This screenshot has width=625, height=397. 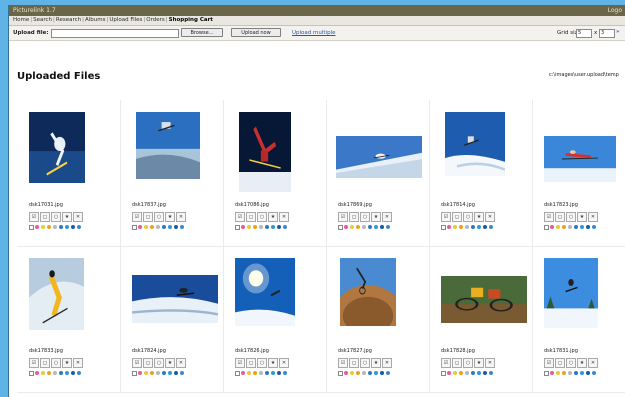 I want to click on nav-item-research: Research, so click(x=68, y=20).